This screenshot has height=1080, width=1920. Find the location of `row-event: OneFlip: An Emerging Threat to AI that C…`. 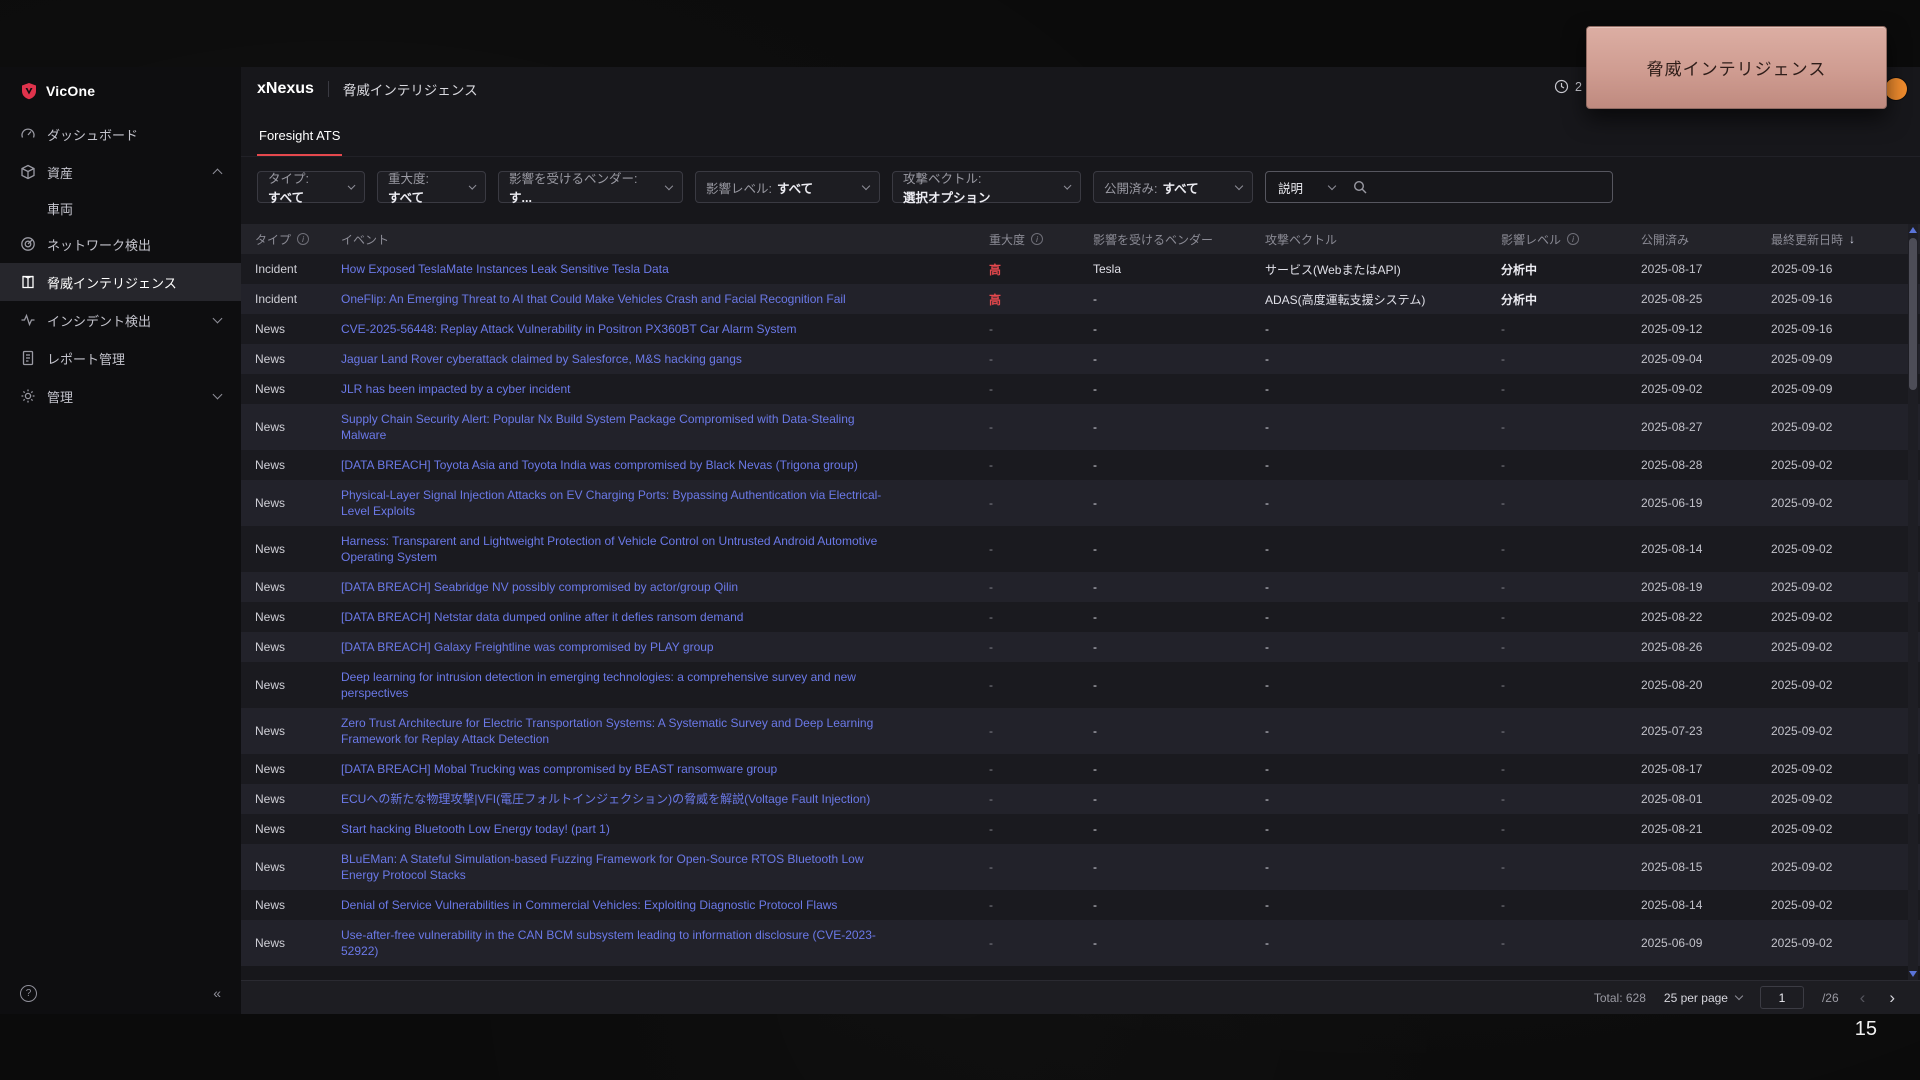

row-event: OneFlip: An Emerging Threat to AI that C… is located at coordinates (665, 299).